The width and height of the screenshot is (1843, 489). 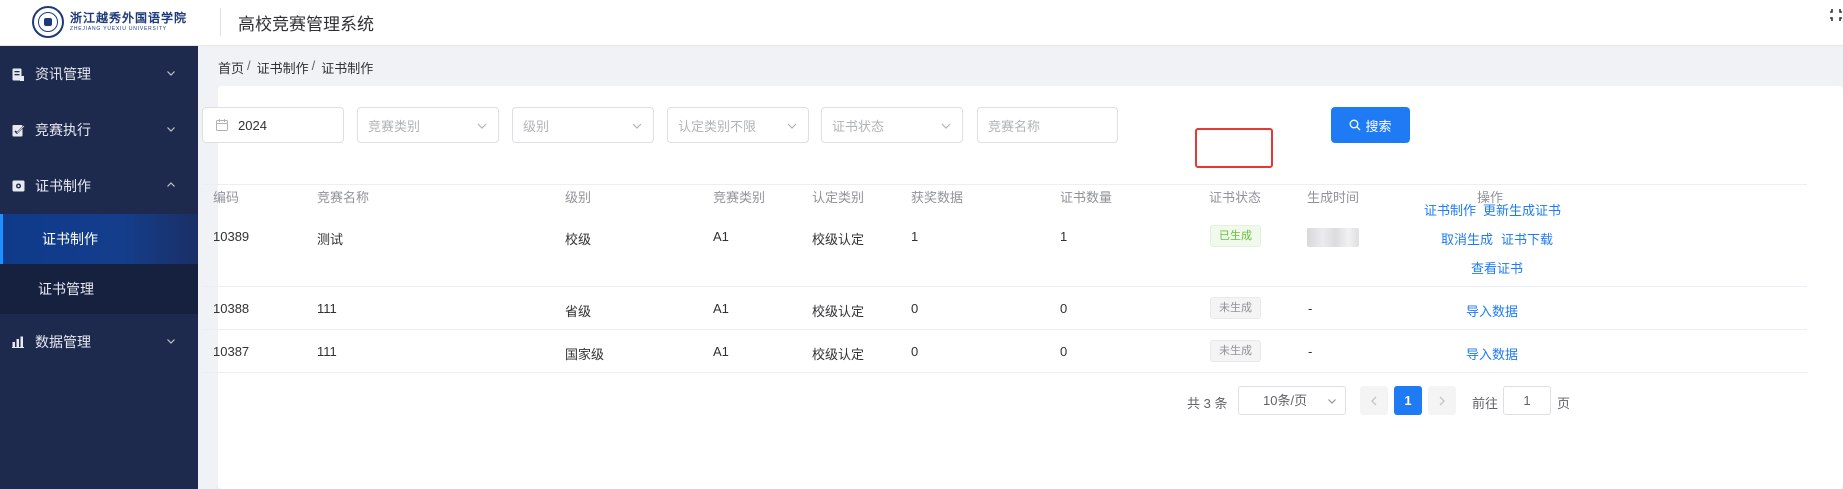 I want to click on competition-type-select: 竞赛类别, so click(x=428, y=125).